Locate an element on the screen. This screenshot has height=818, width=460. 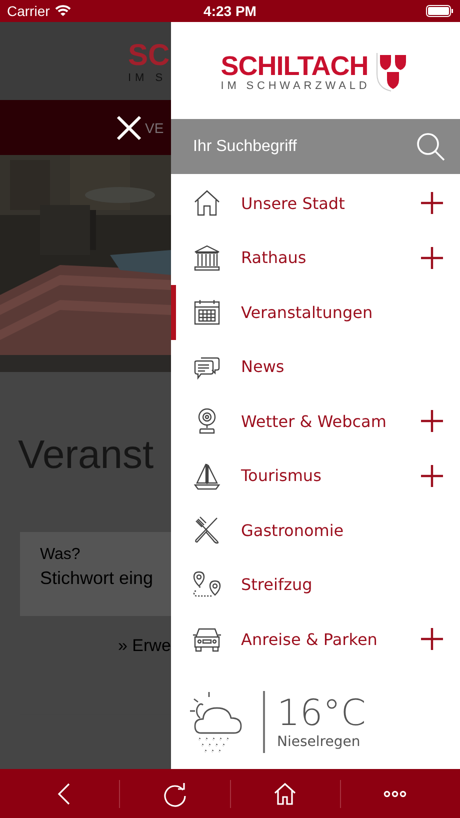
menu-item: Gastronomie is located at coordinates (315, 530).